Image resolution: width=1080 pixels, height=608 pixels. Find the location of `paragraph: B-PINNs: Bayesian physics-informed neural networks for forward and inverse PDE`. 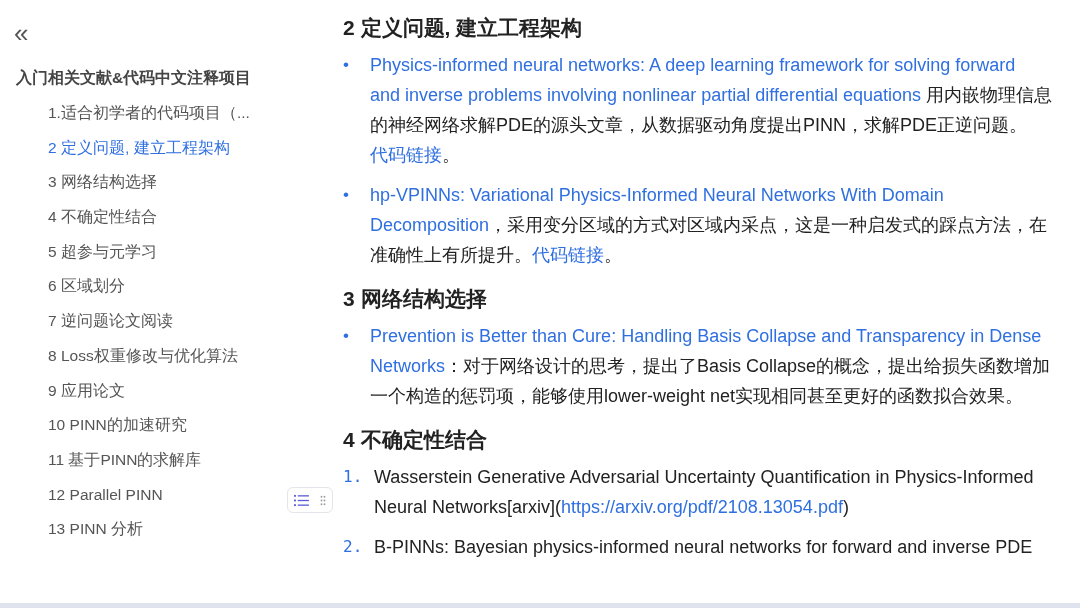

paragraph: B-PINNs: Bayesian physics-informed neural networks for forward and inverse PDE is located at coordinates (703, 547).